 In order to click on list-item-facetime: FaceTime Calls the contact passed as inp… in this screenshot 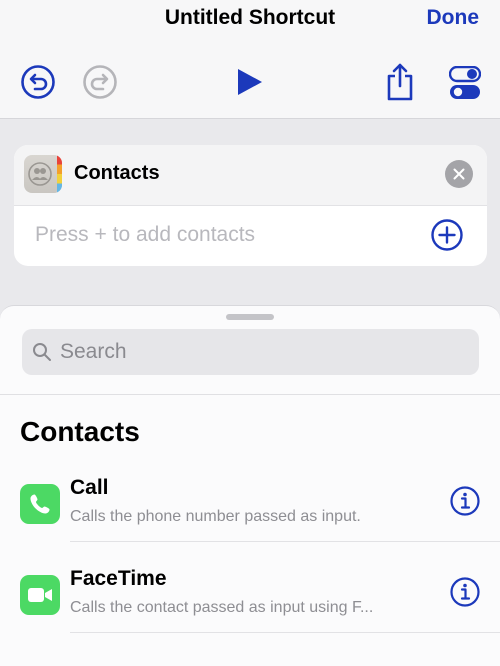, I will do `click(250, 602)`.